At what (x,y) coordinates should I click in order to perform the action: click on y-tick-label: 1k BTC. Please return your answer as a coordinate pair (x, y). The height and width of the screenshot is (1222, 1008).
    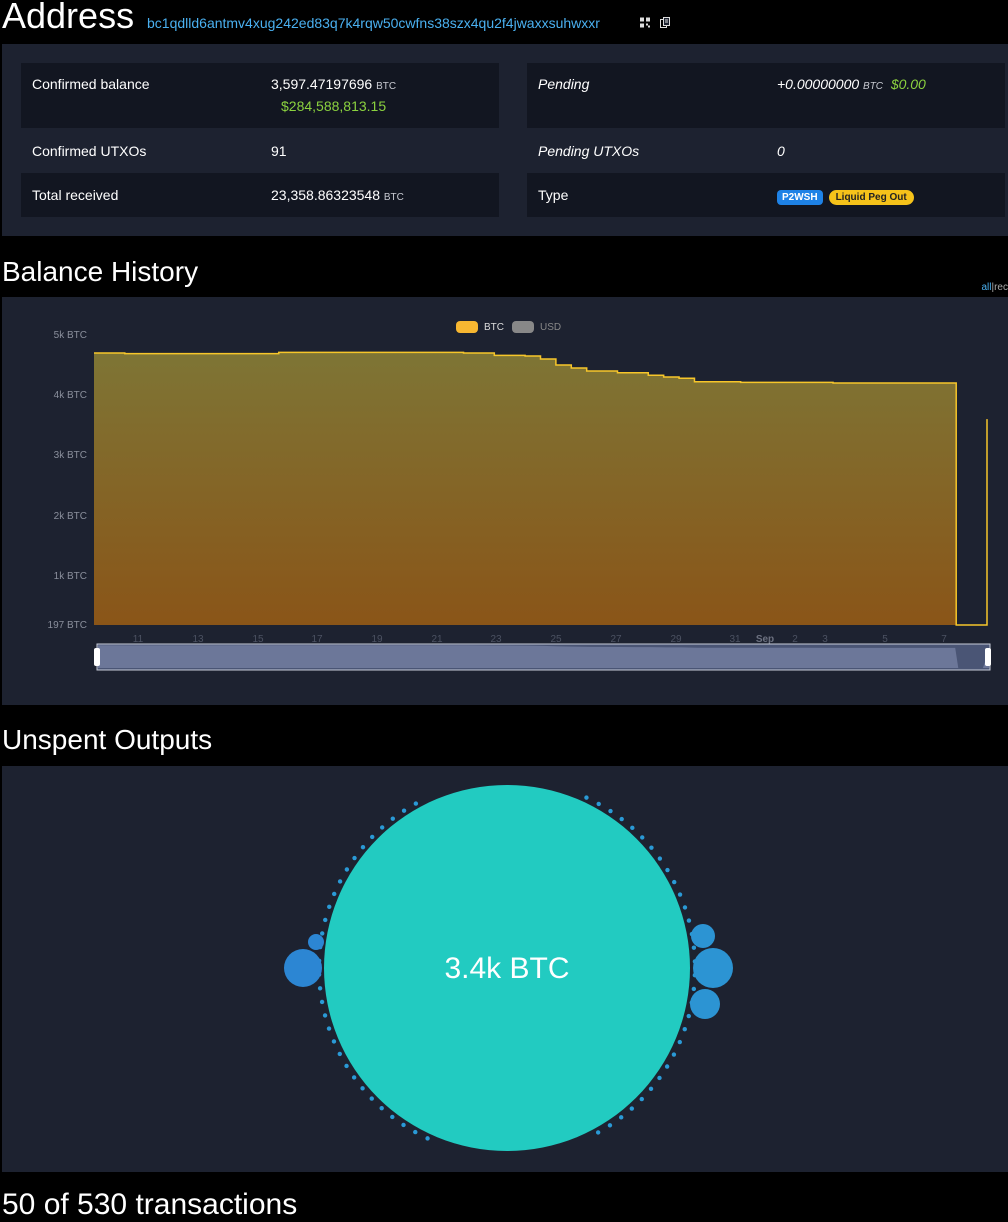
    Looking at the image, I should click on (70, 576).